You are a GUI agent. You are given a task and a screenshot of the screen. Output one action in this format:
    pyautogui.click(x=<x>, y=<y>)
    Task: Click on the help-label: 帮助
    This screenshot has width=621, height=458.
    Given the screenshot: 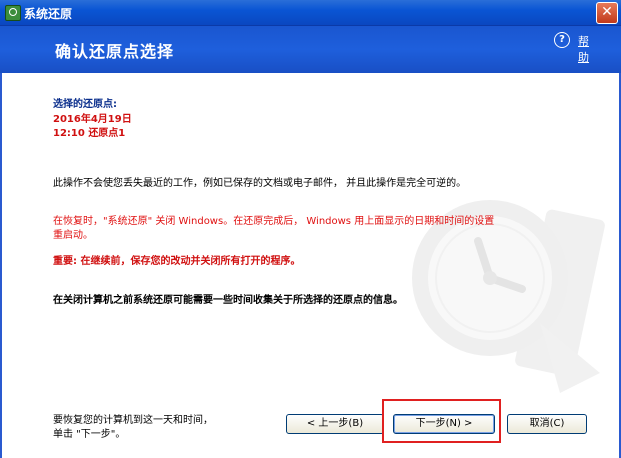 What is the action you would take?
    pyautogui.click(x=583, y=49)
    